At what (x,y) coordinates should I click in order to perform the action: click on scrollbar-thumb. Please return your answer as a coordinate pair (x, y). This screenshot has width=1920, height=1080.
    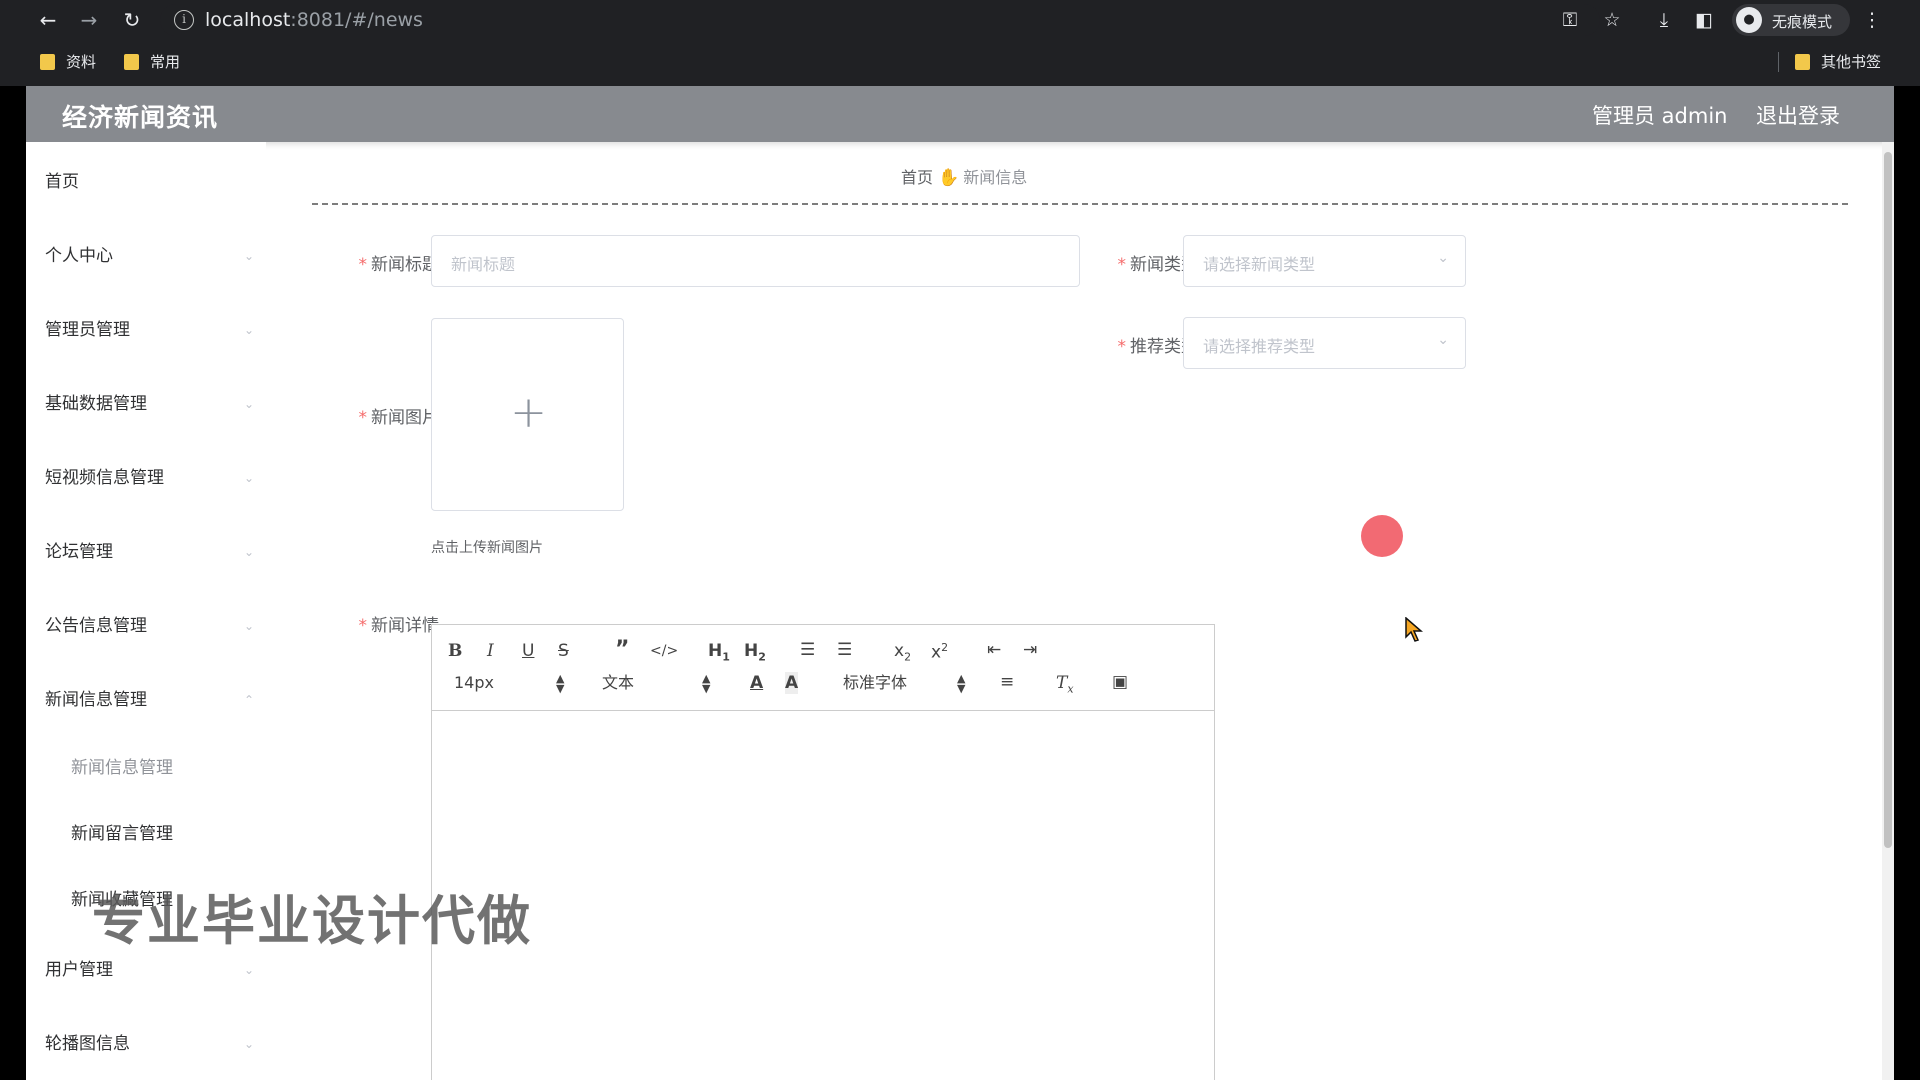
    Looking at the image, I should click on (1888, 500).